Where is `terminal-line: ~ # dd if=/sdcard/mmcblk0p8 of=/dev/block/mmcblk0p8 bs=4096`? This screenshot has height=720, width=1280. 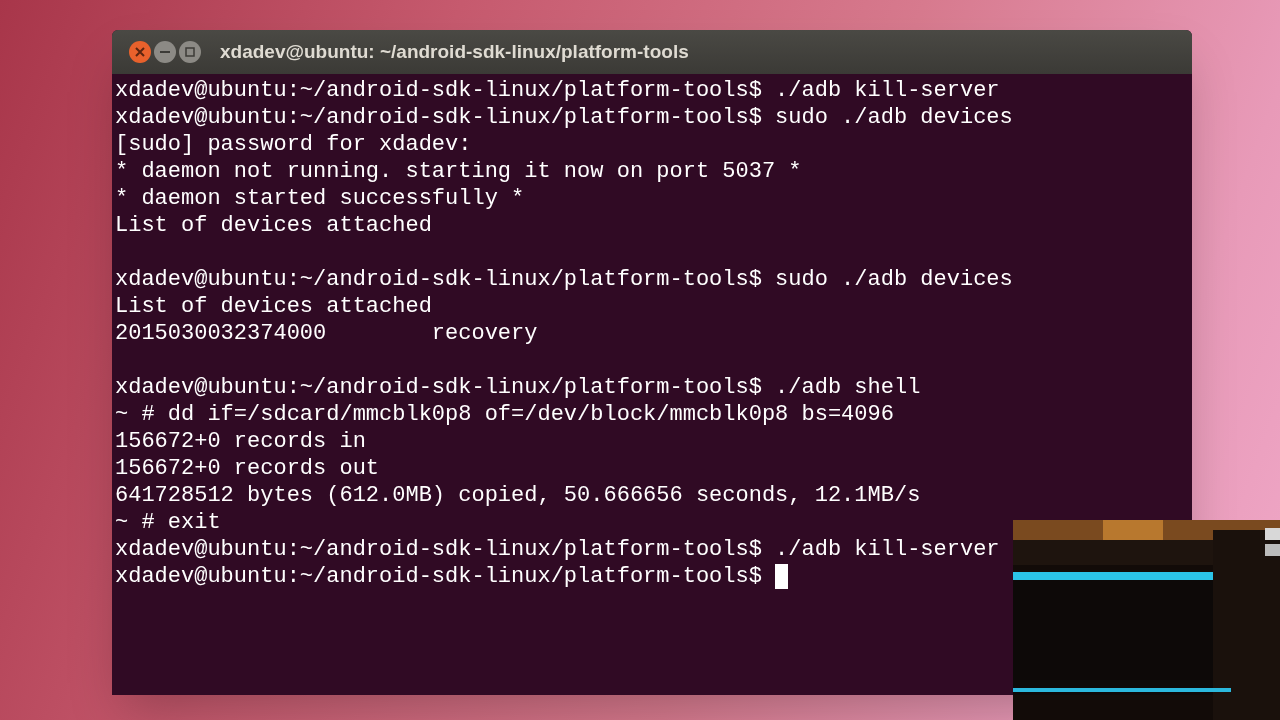
terminal-line: ~ # dd if=/sdcard/mmcblk0p8 of=/dev/block/mmcblk0p8 bs=4096 is located at coordinates (504, 414).